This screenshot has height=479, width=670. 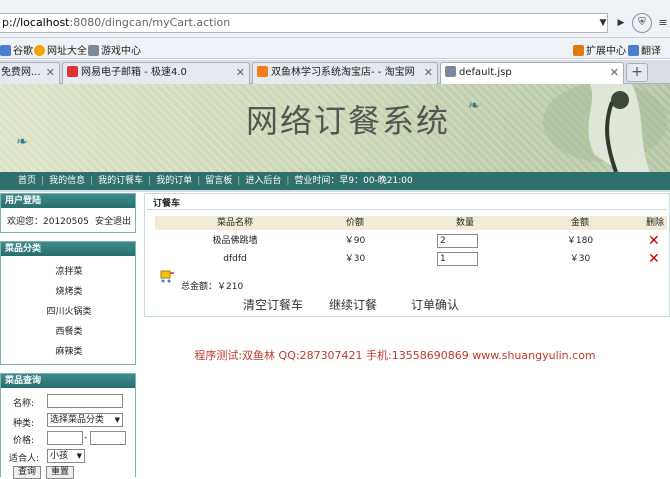 I want to click on audience-select: 小孩 ▼, so click(x=66, y=456).